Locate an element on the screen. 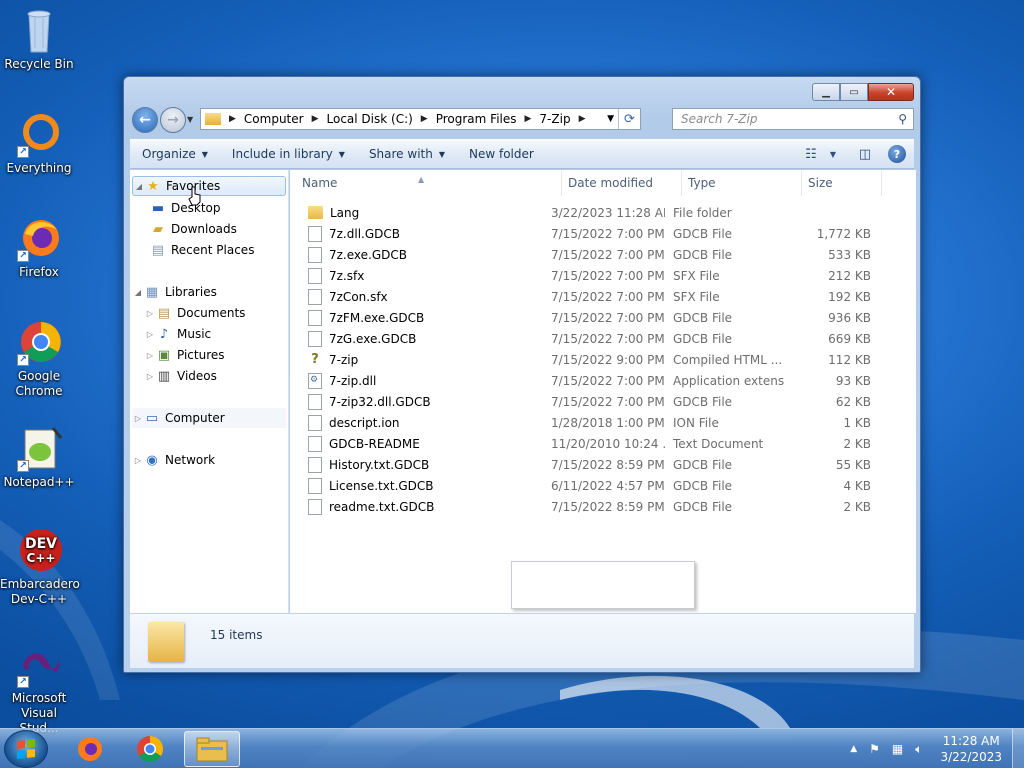 The image size is (1024, 768). back-button: ← is located at coordinates (145, 120).